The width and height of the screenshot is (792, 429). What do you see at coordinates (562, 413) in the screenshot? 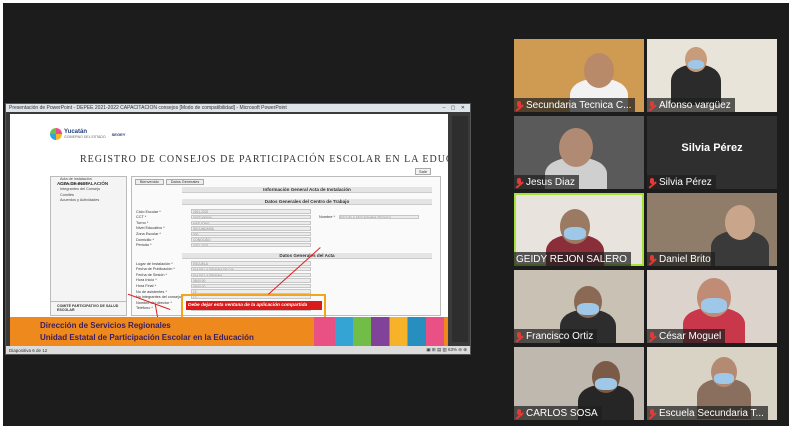
I see `participant-name: CARLOS SOSA` at bounding box center [562, 413].